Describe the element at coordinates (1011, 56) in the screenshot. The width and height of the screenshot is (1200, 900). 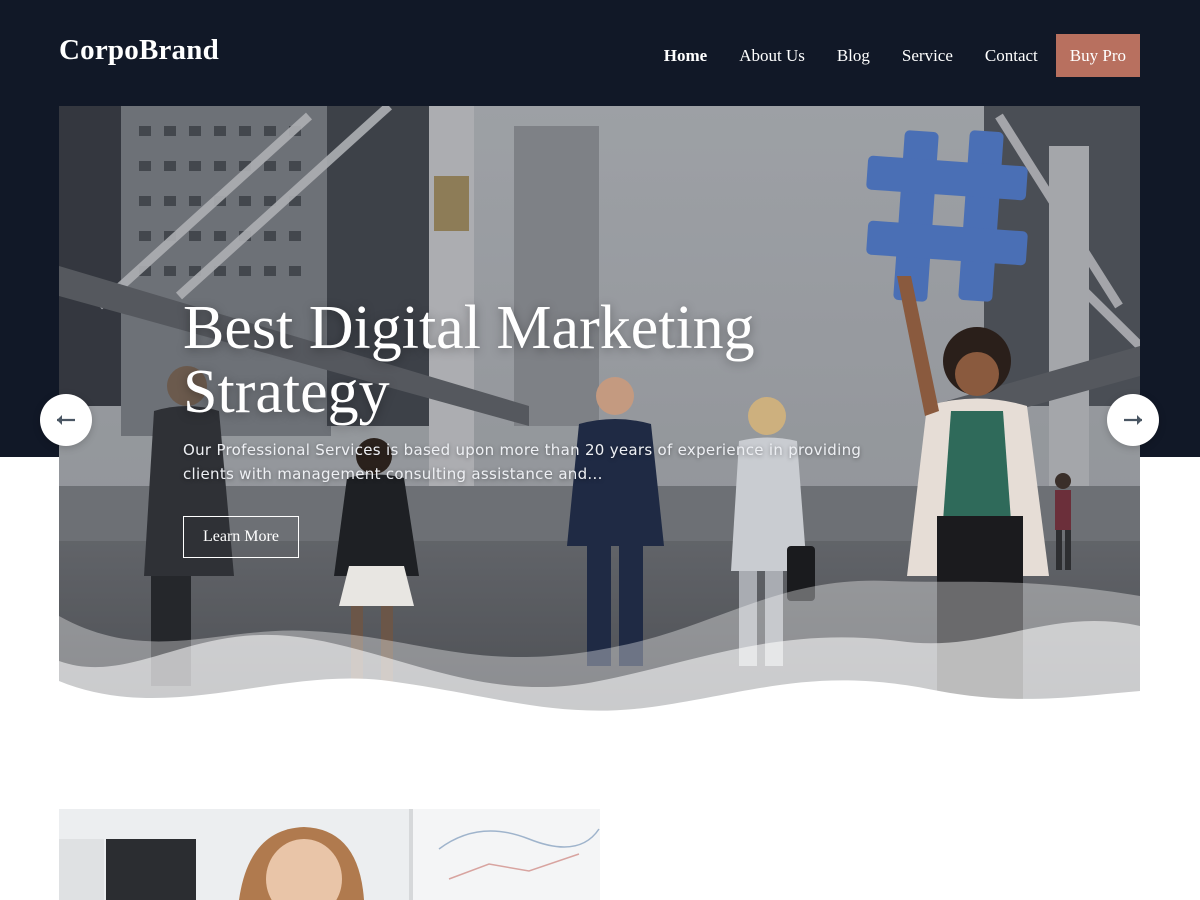
I see `nav-contact: Contact` at that location.